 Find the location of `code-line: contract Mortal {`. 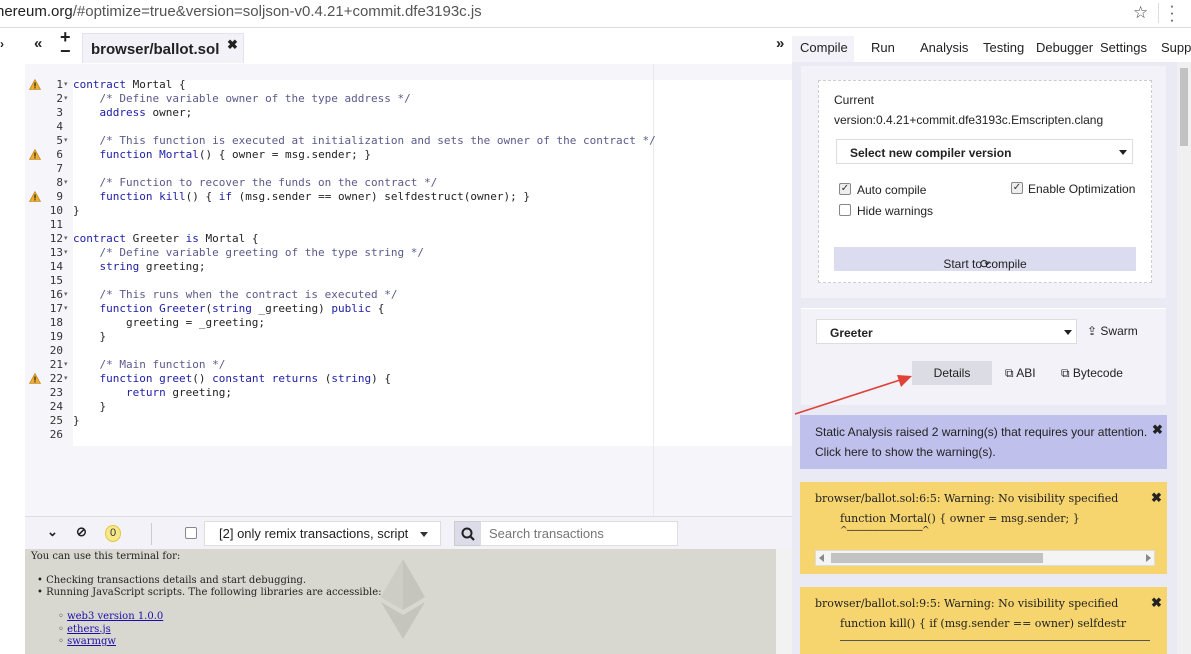

code-line: contract Mortal { is located at coordinates (129, 85).